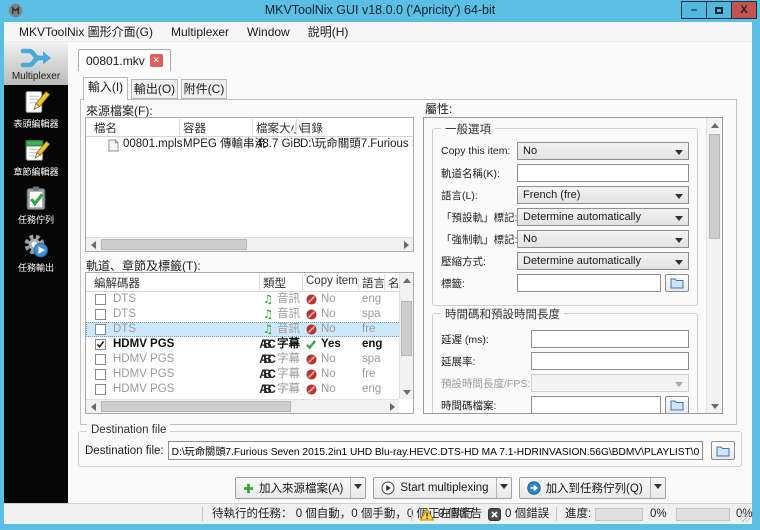 The width and height of the screenshot is (760, 530). I want to click on browse-destination-button, so click(723, 450).